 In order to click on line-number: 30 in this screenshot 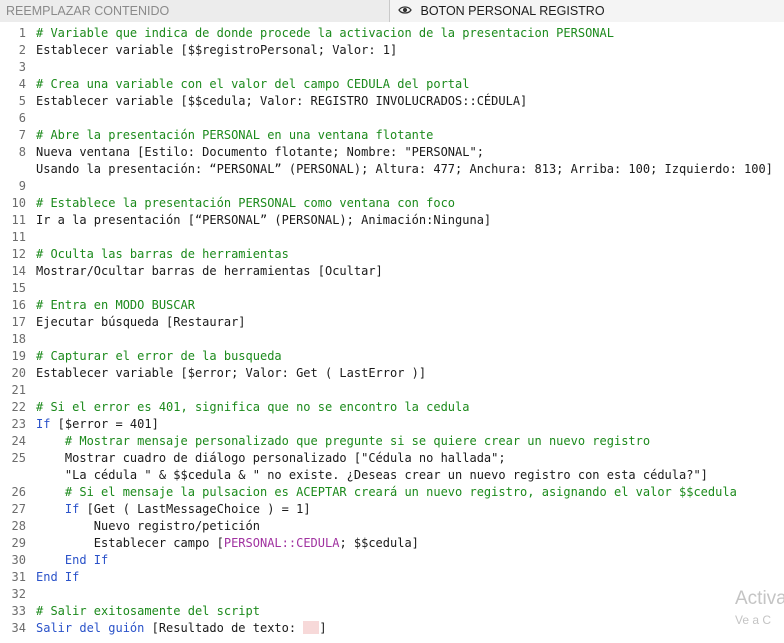, I will do `click(18, 560)`.